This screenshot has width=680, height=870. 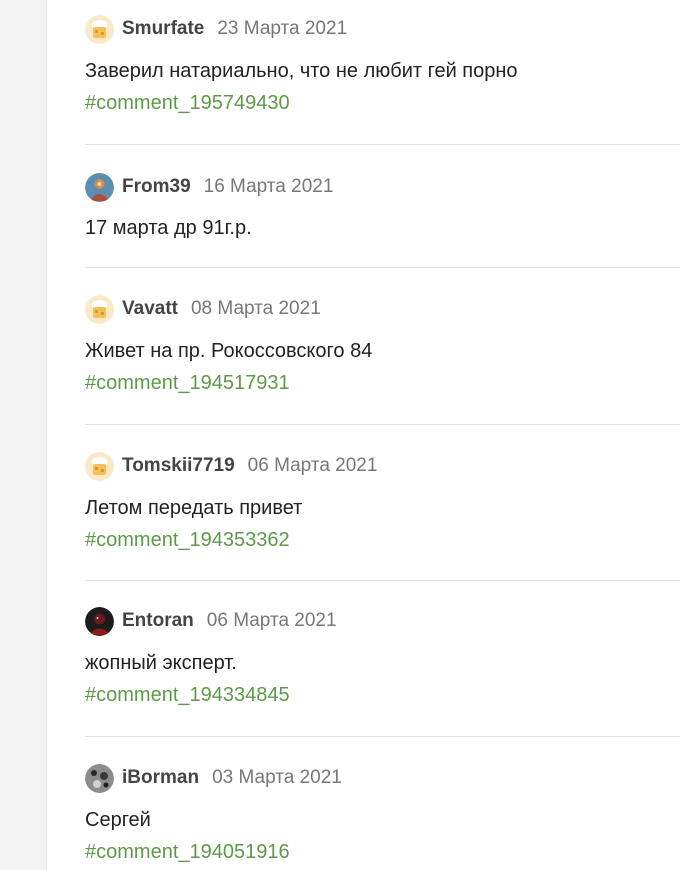 I want to click on comment-date: 08 Марта 2021, so click(x=255, y=308).